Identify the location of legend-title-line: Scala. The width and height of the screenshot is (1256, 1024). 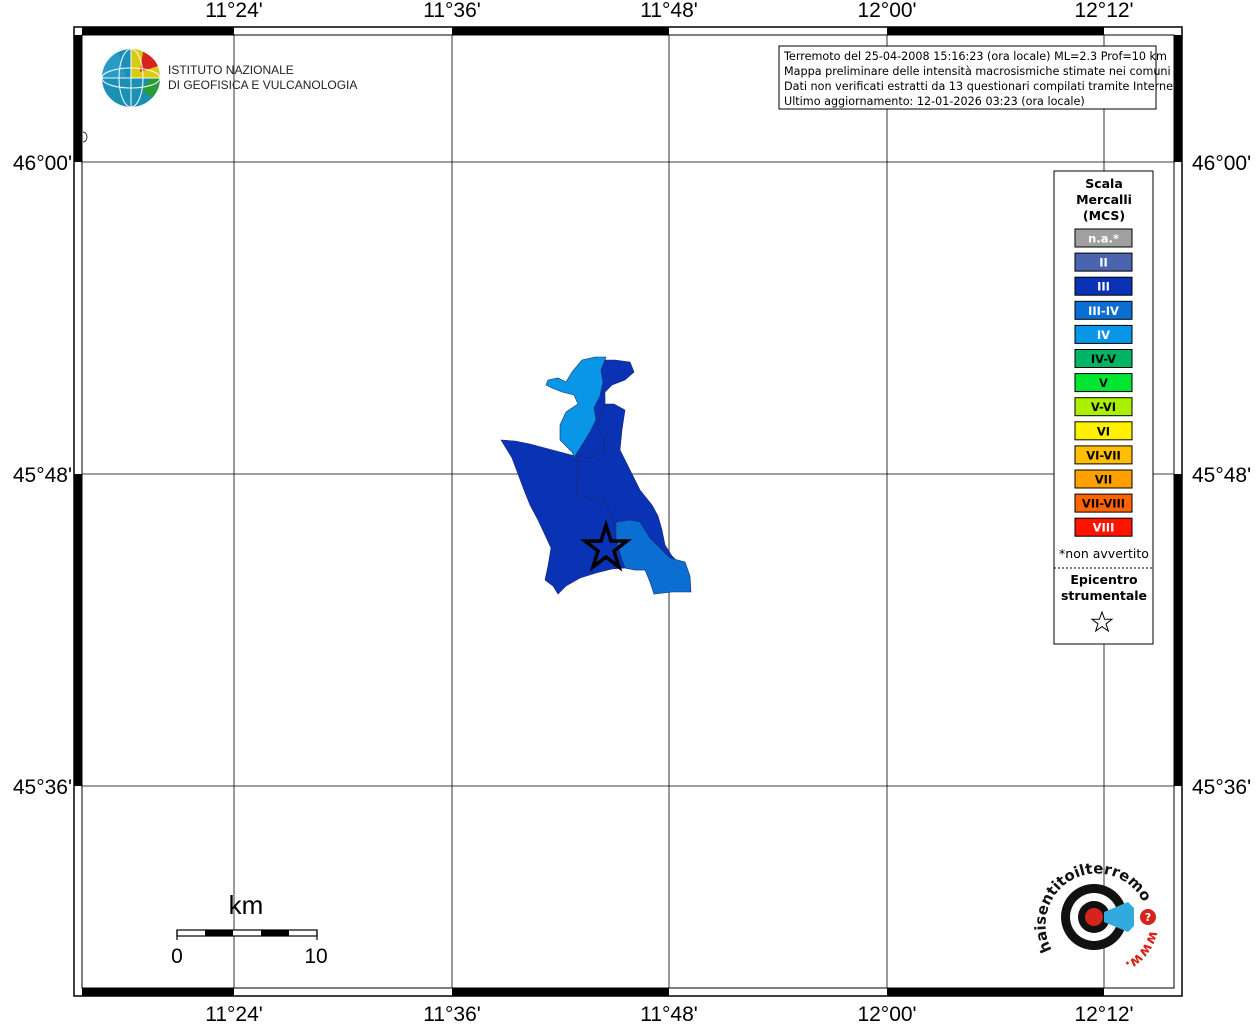
(1104, 183).